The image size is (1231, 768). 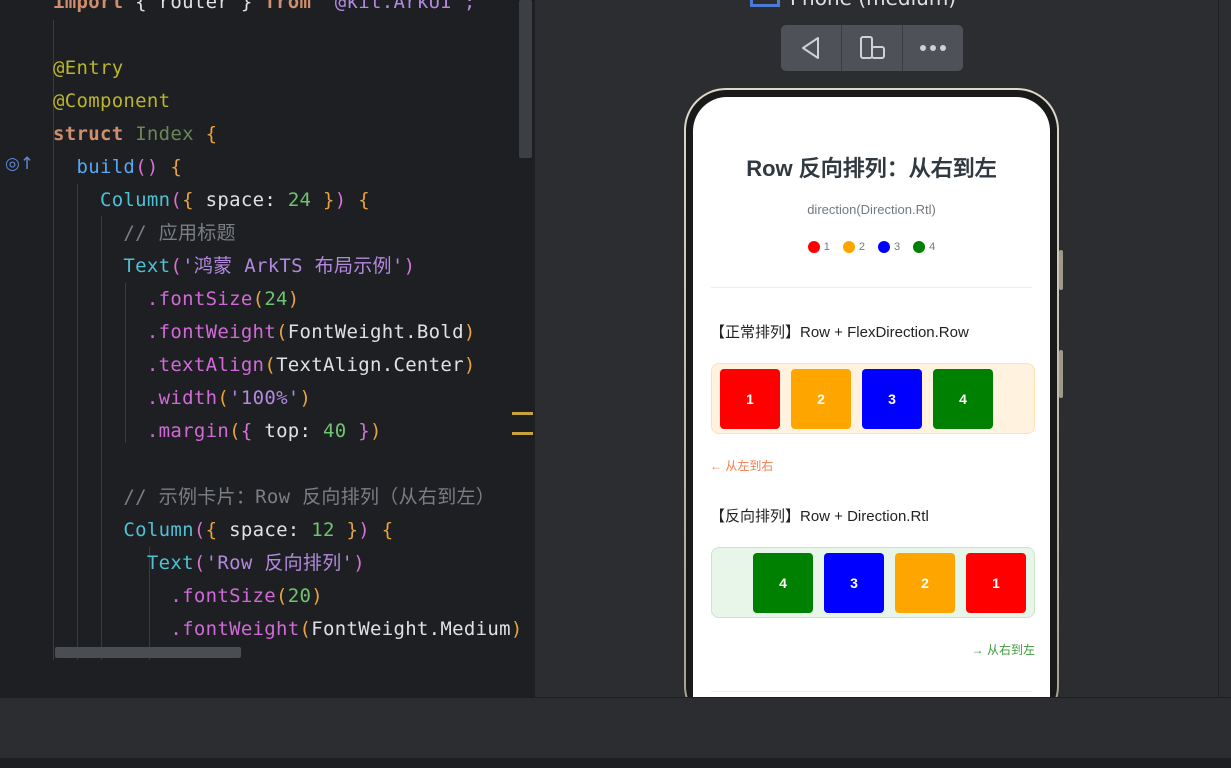 I want to click on screen-subtitle: direction(Direction.Rtl), so click(x=871, y=209).